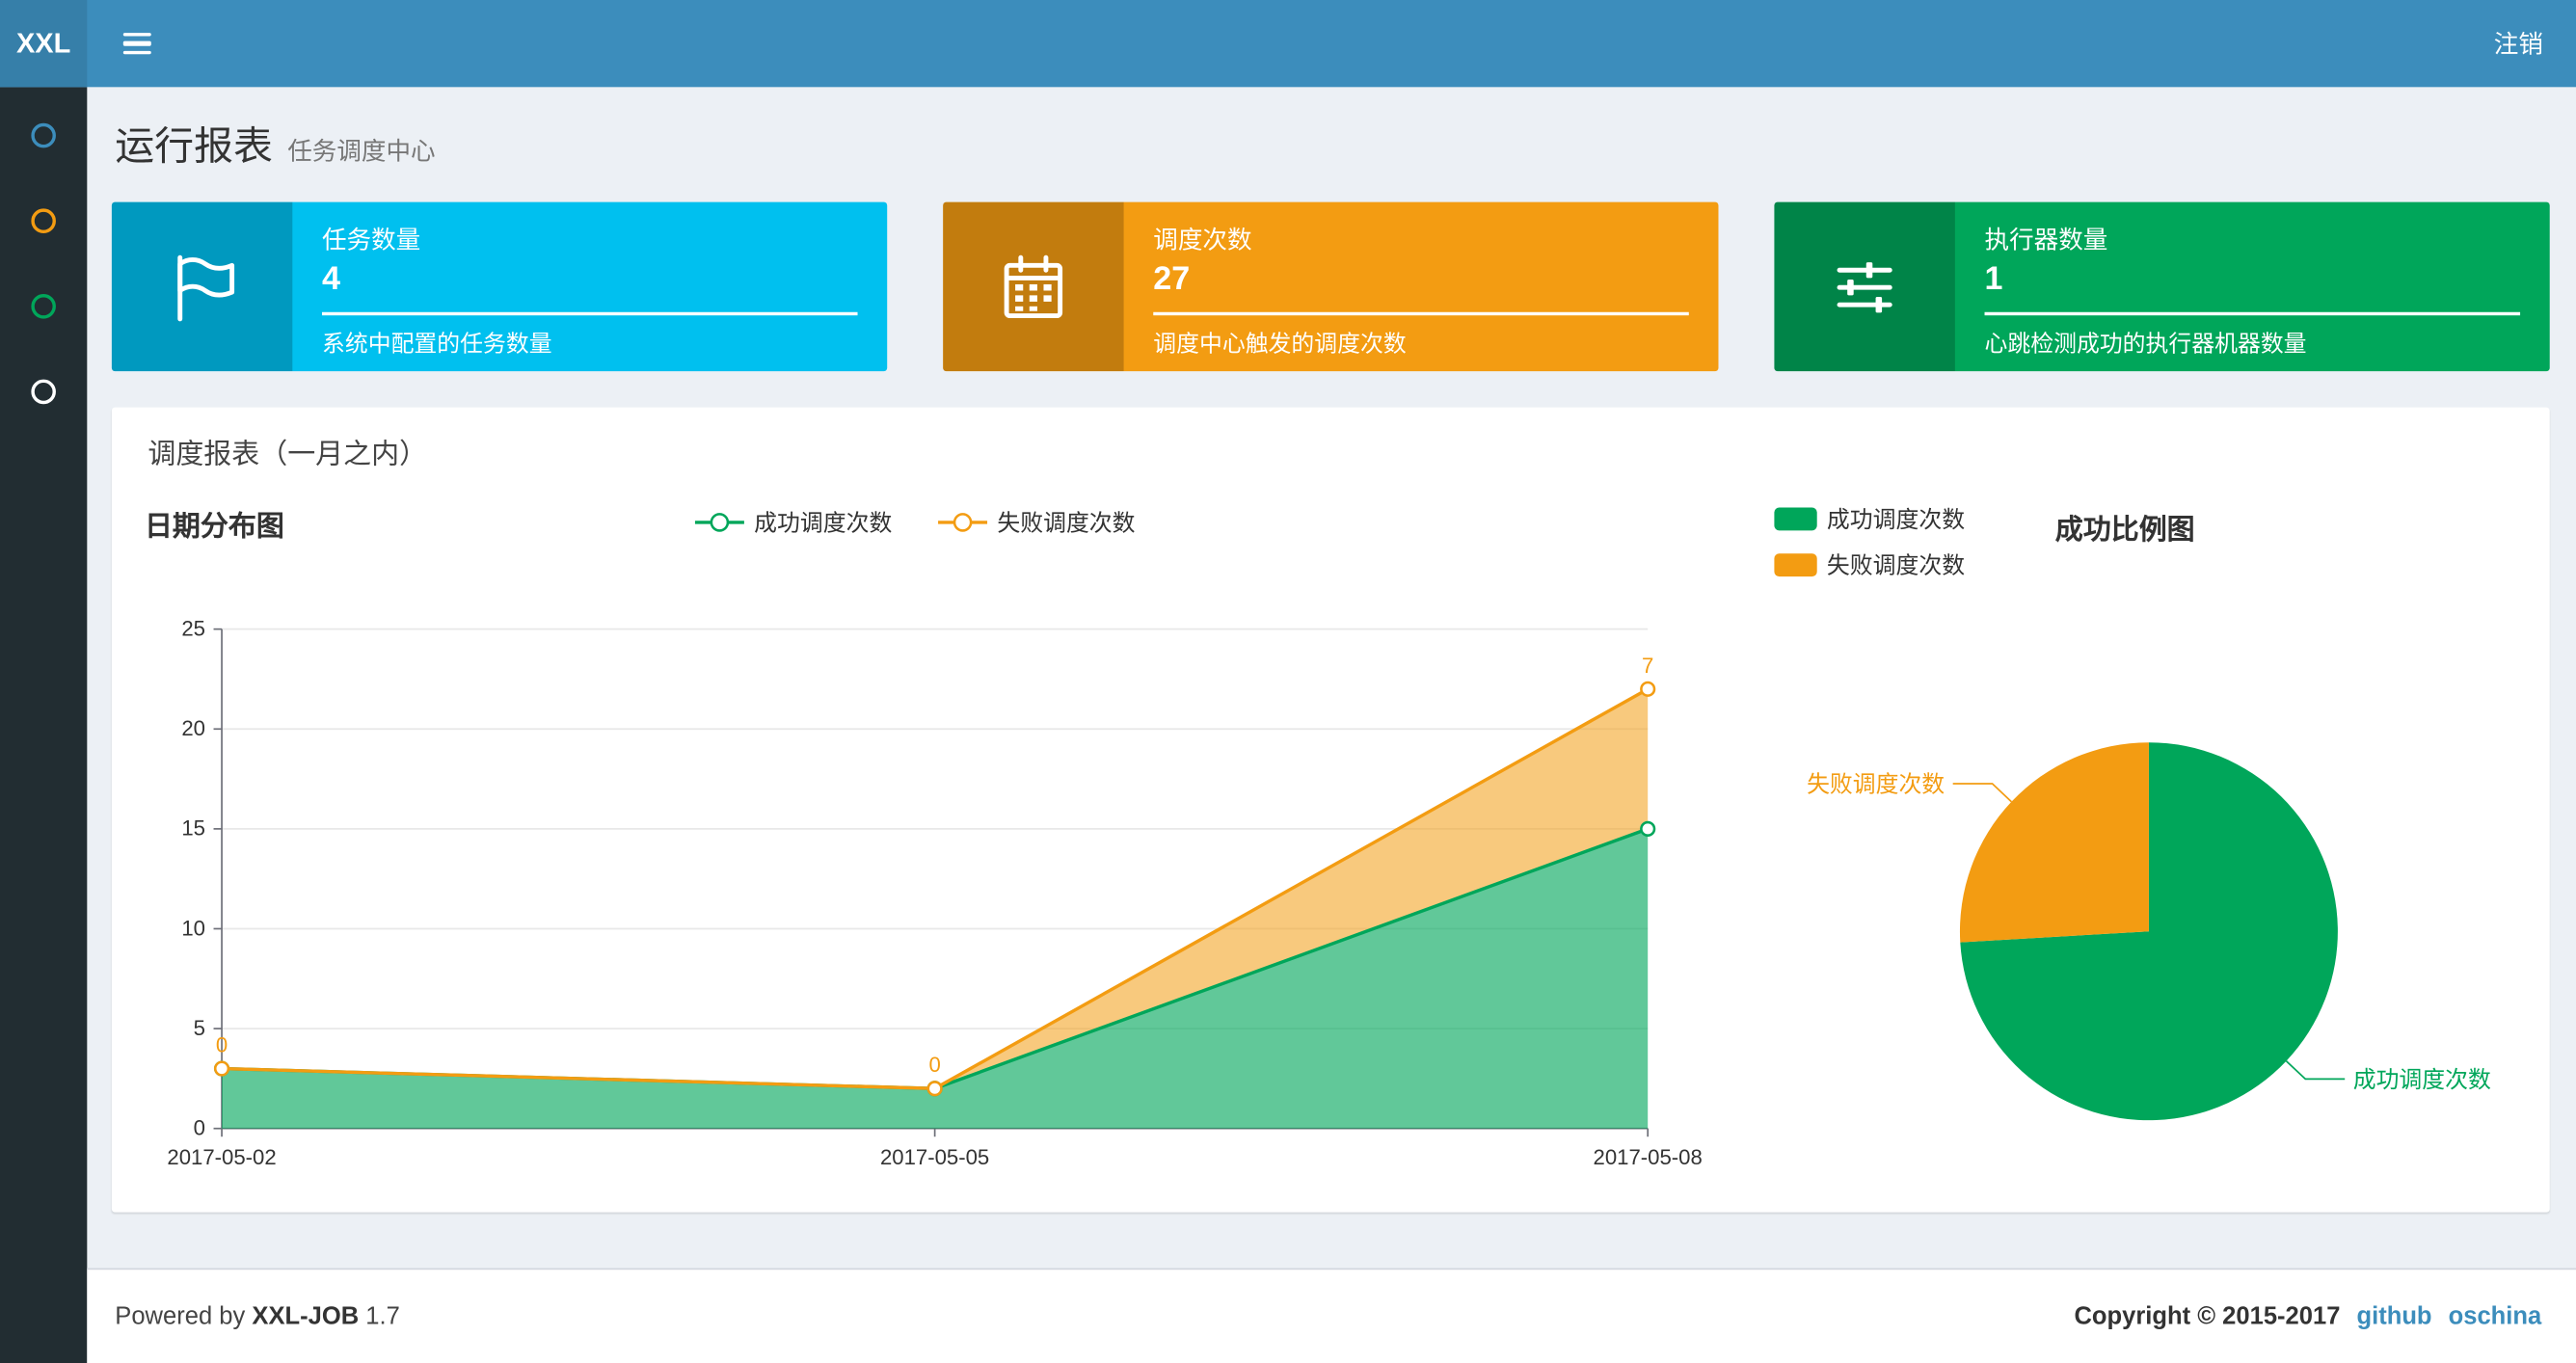  Describe the element at coordinates (2519, 43) in the screenshot. I see `logout-link: 注销` at that location.